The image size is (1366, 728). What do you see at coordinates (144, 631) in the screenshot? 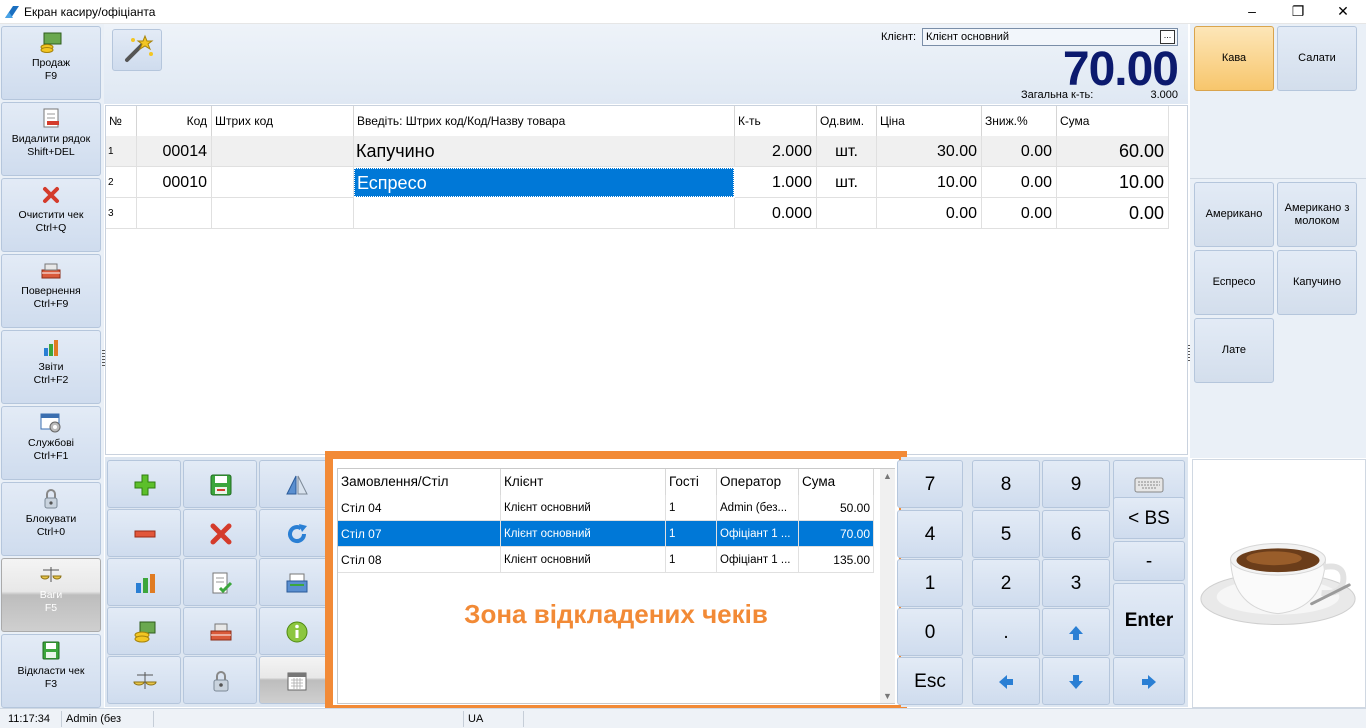
I see `payment-button` at bounding box center [144, 631].